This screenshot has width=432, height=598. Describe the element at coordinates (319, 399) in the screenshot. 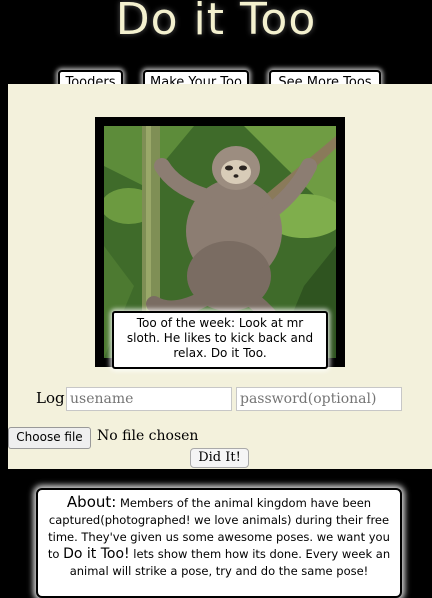

I see `password-input` at that location.